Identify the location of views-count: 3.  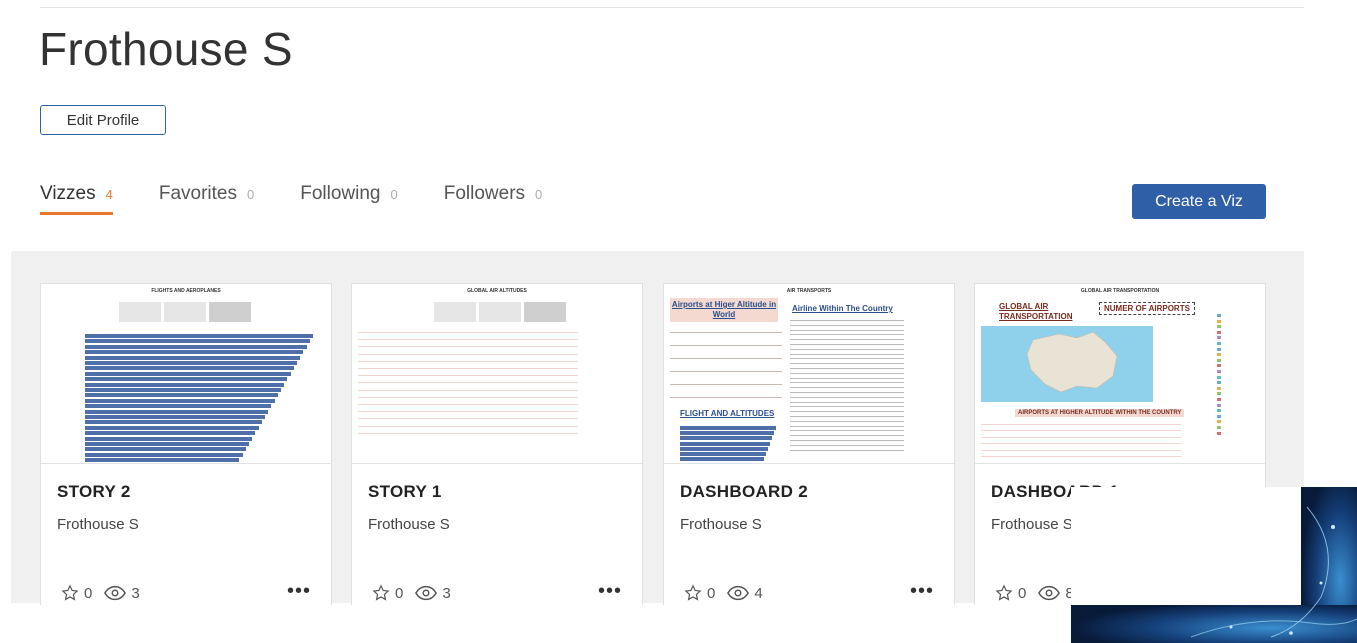
(135, 593).